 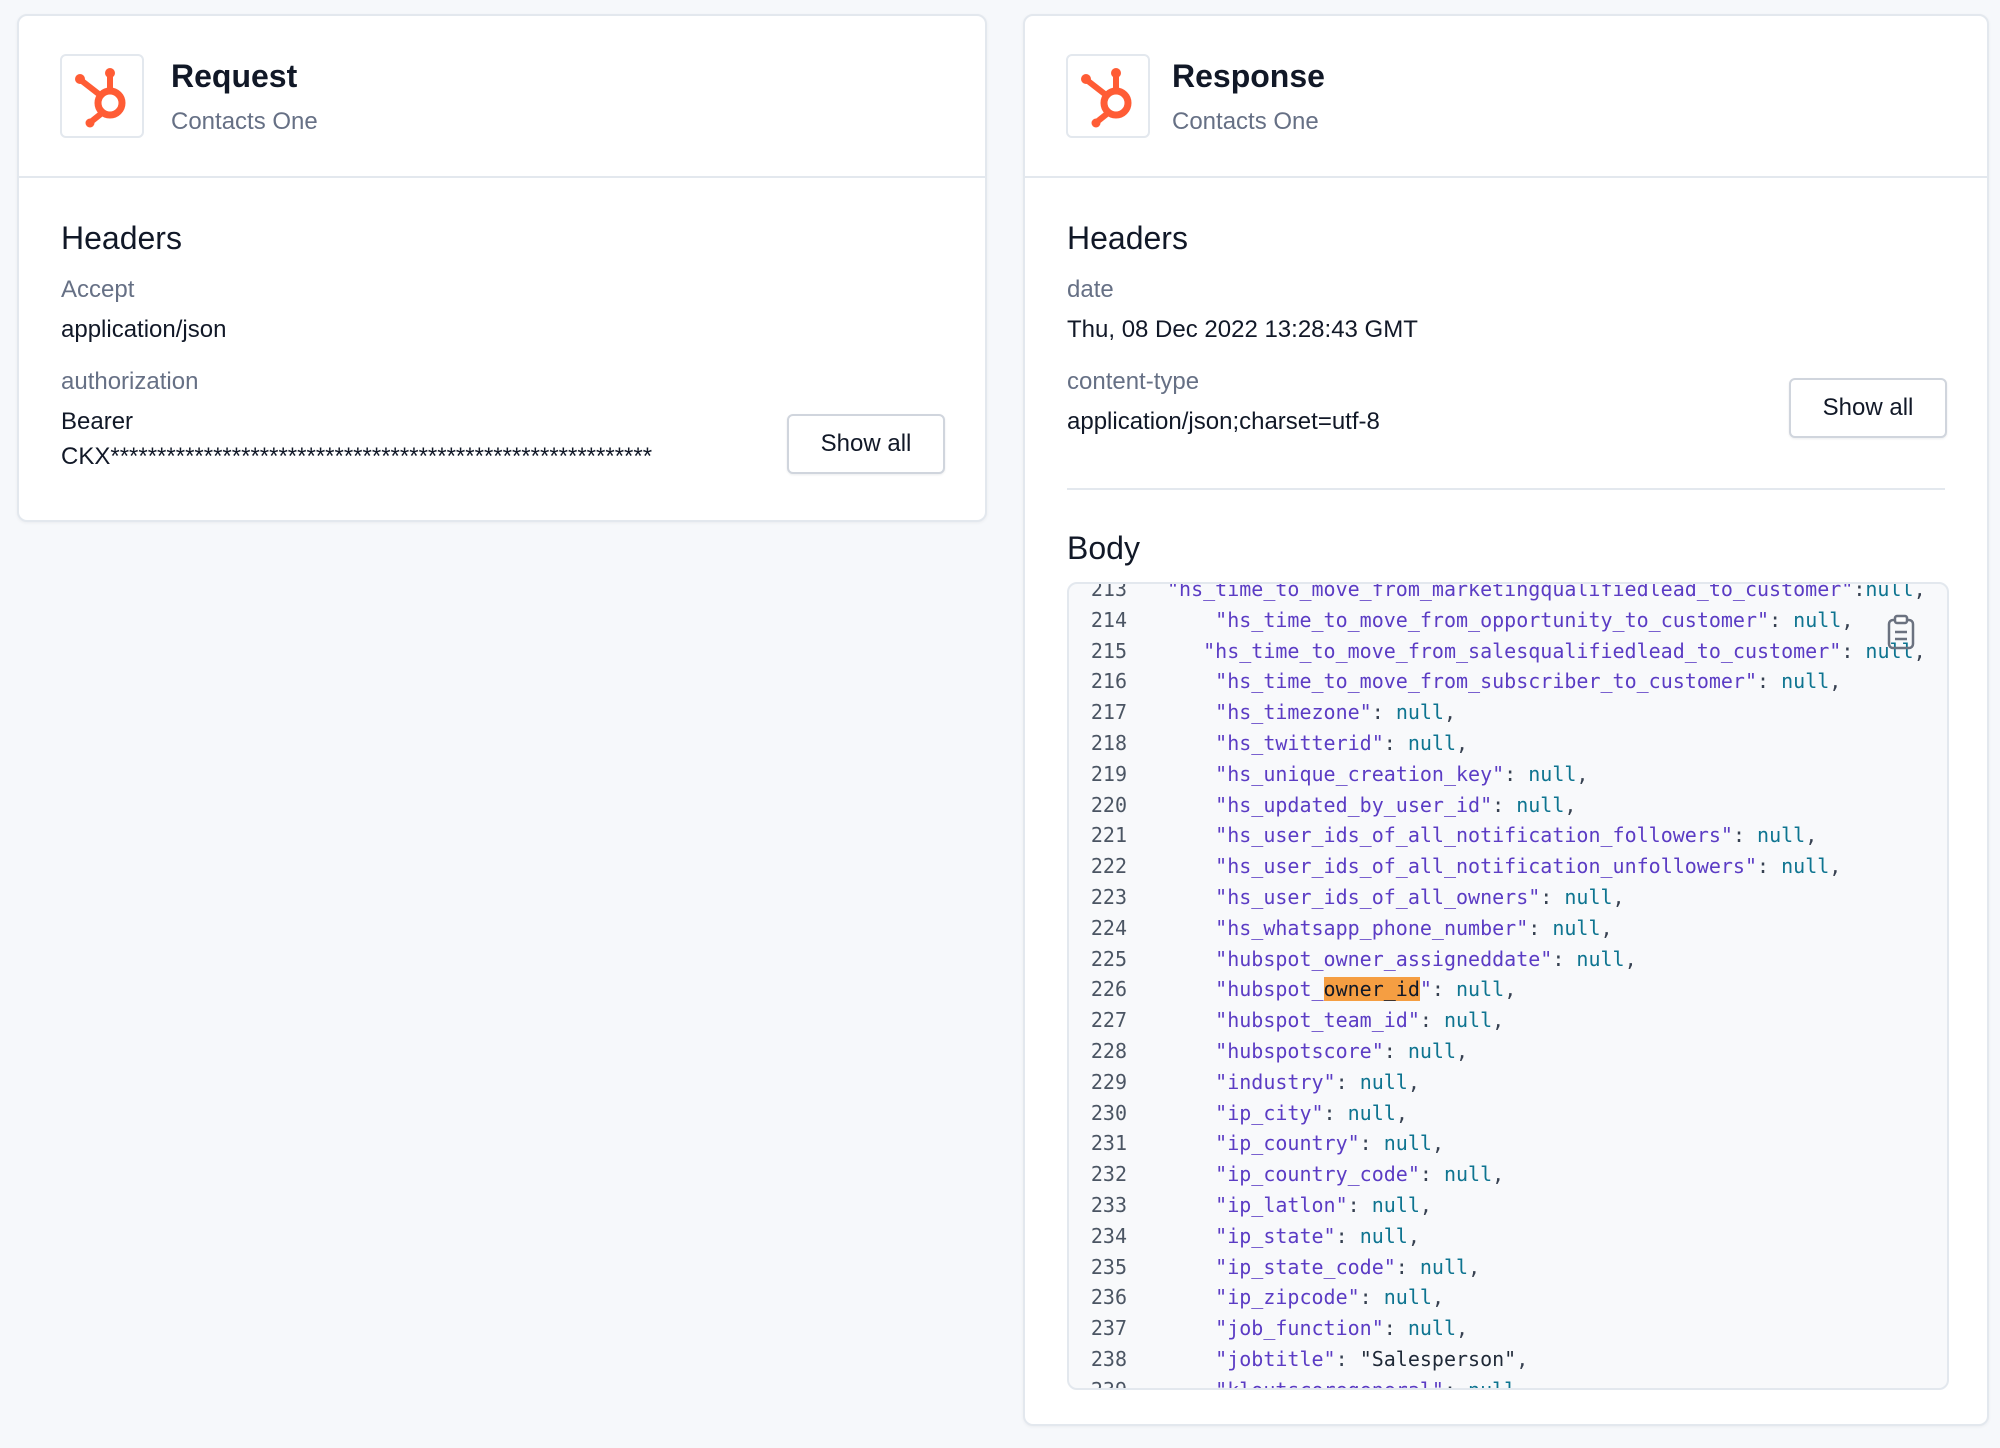 What do you see at coordinates (1508, 1082) in the screenshot?
I see `code-line: 229 "industry": null,` at bounding box center [1508, 1082].